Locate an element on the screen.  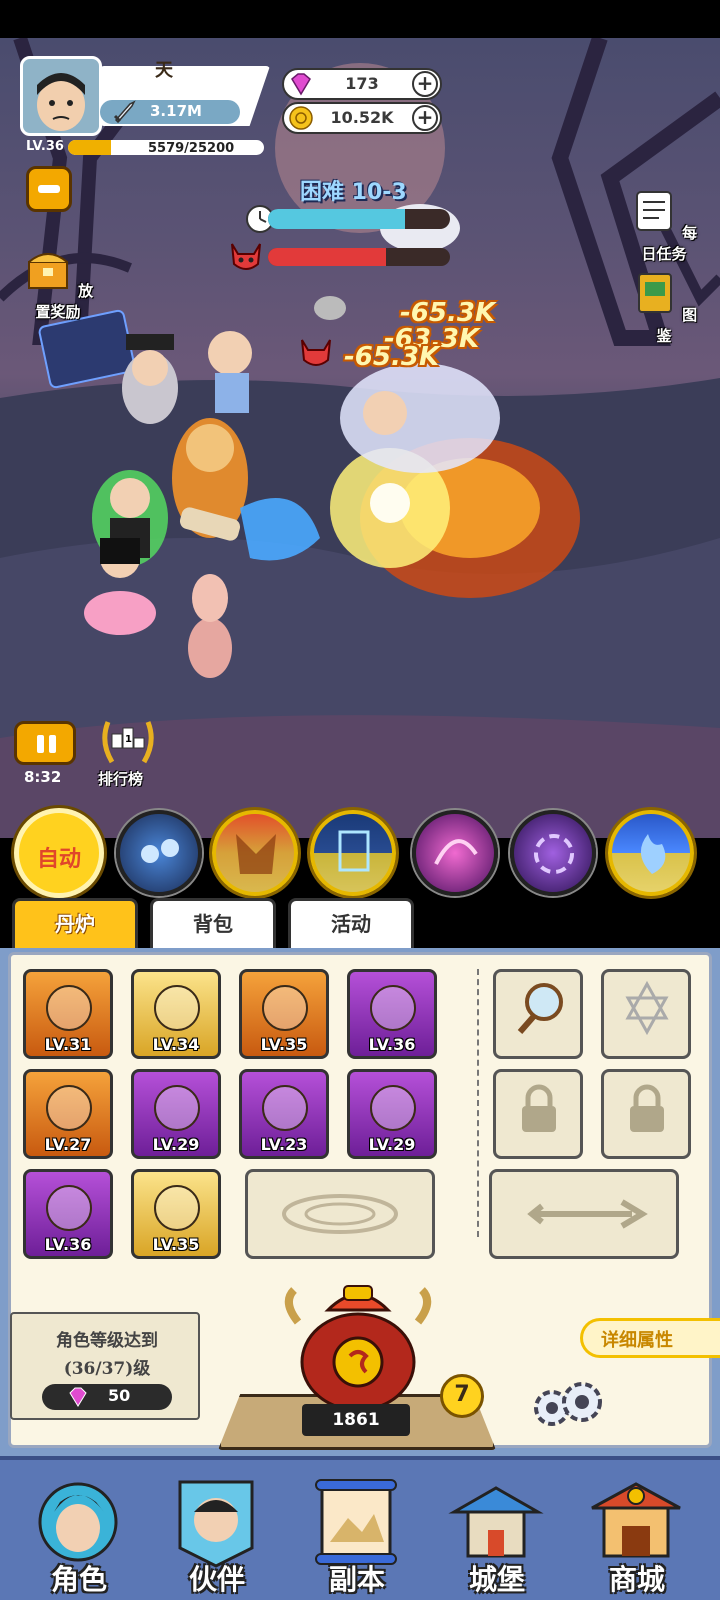
hexagram-slot is located at coordinates (646, 1014).